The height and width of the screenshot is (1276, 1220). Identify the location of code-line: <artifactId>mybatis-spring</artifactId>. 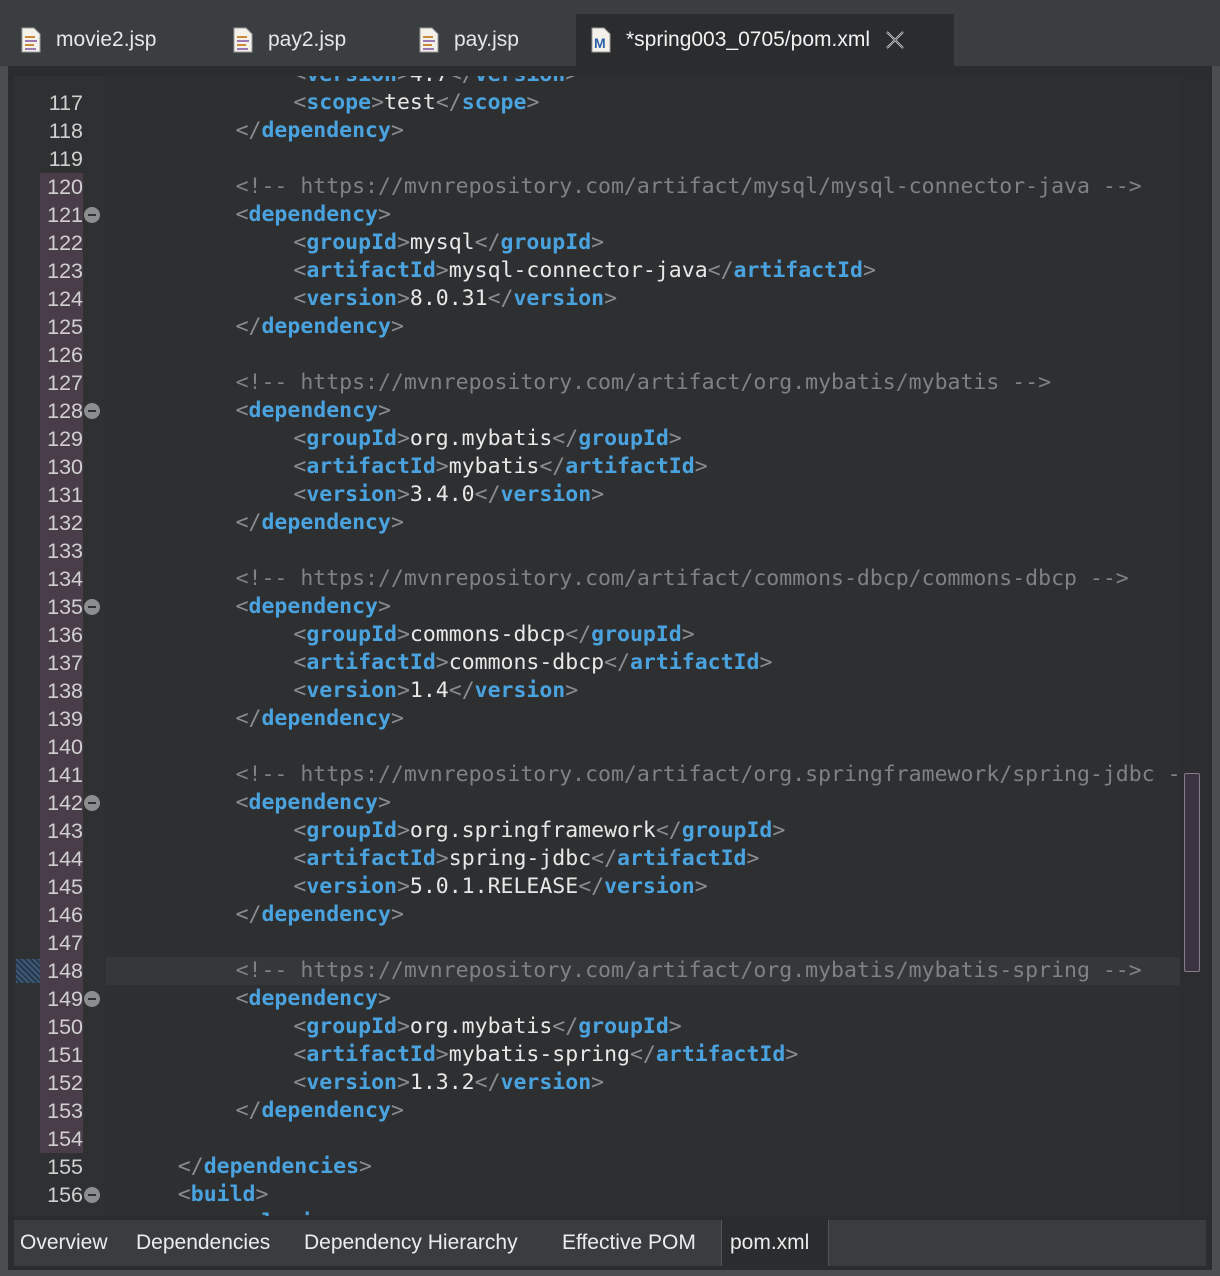
(643, 1055).